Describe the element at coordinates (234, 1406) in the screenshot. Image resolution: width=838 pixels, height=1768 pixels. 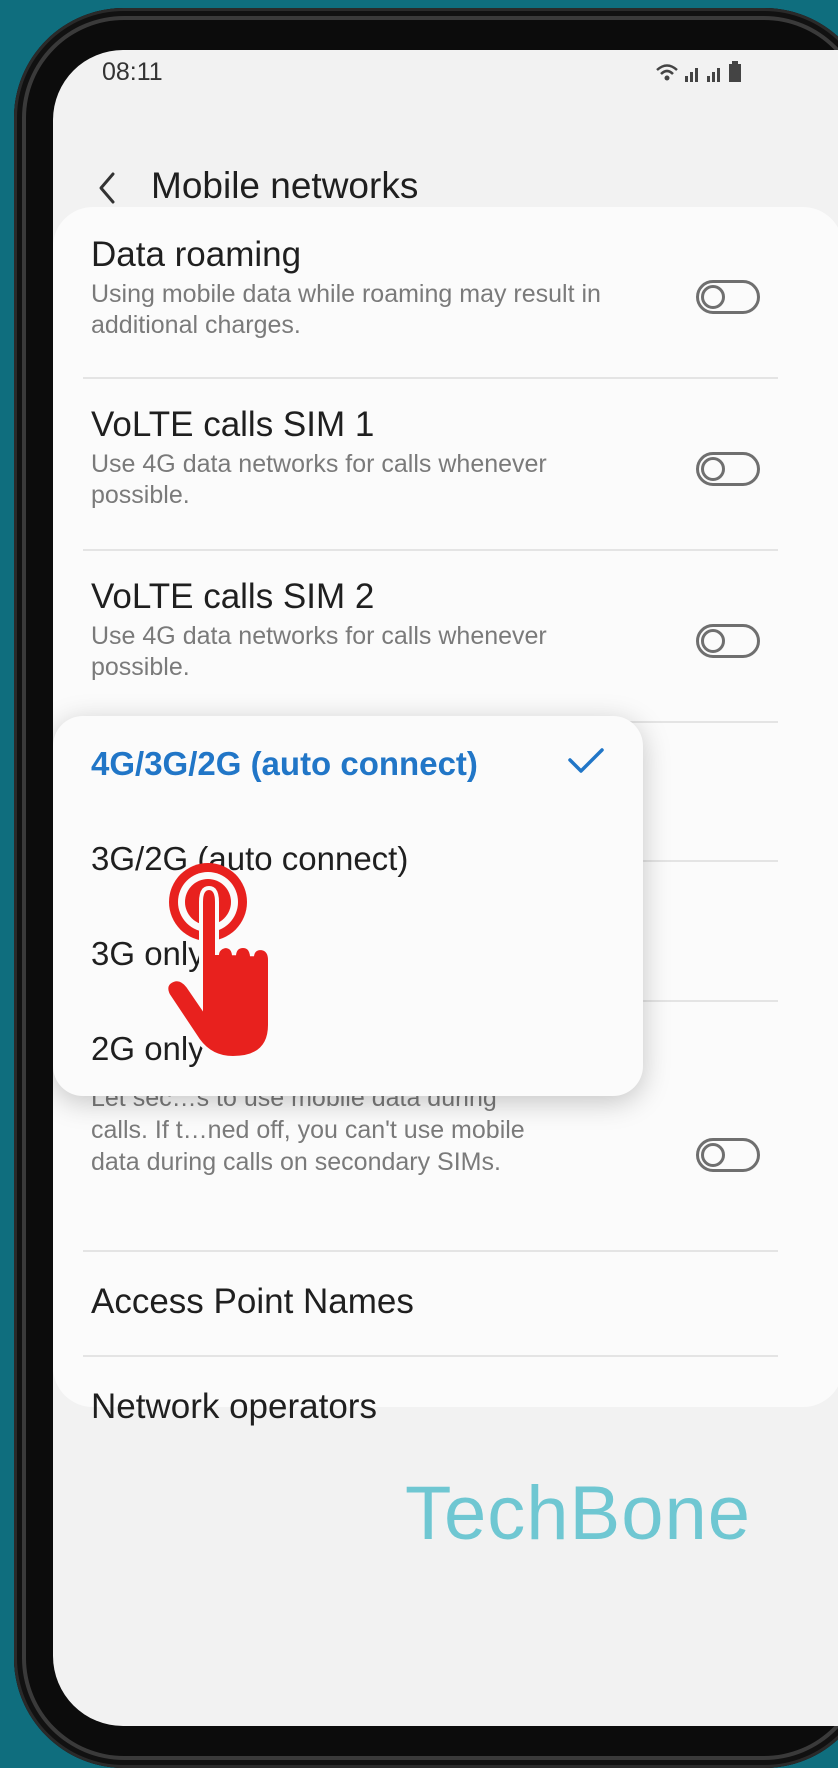
I see `setting-title: Network operators` at that location.